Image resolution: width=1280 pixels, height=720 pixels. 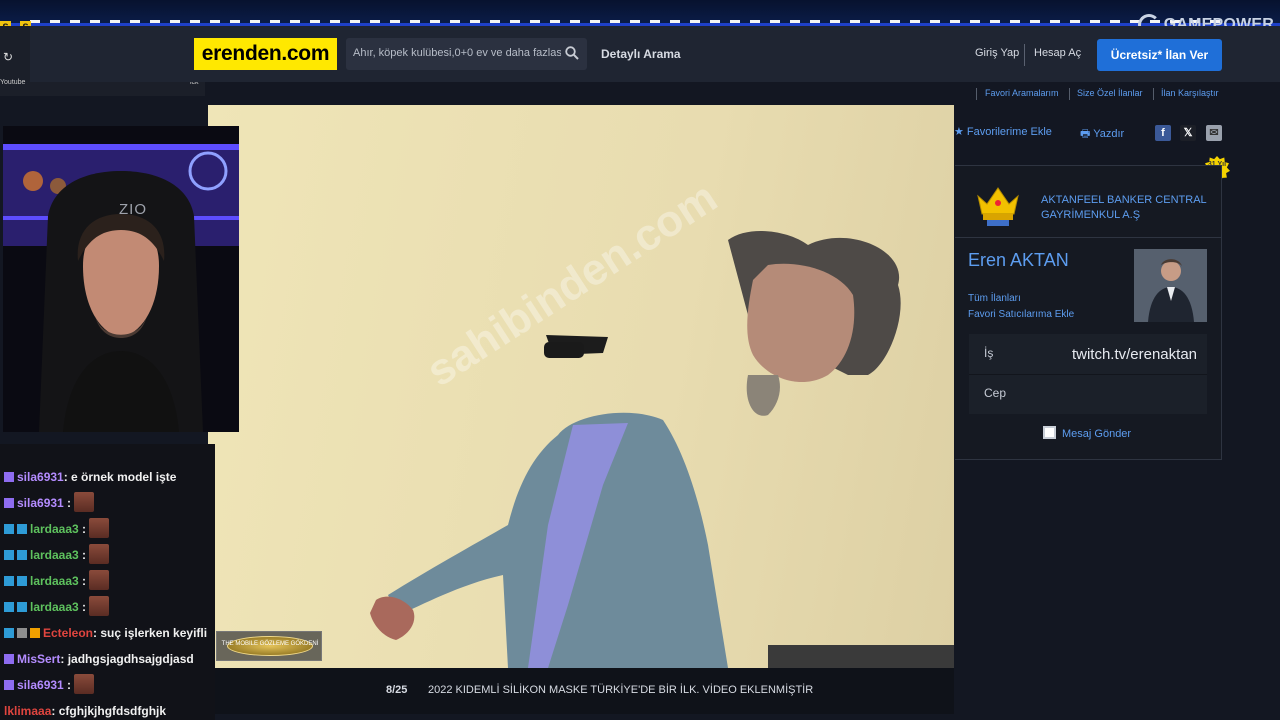 I want to click on send-message-button: Mesaj Gönder, so click(x=1087, y=433).